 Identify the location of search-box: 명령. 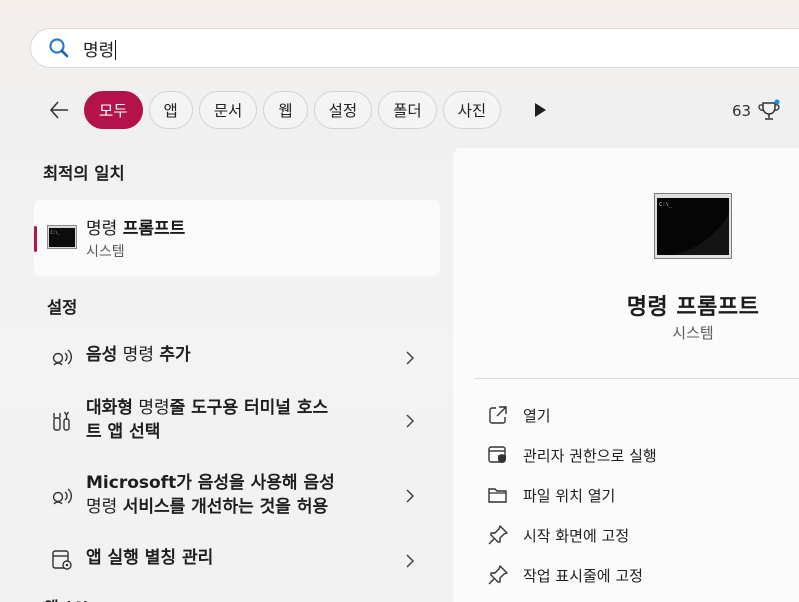
(414, 48).